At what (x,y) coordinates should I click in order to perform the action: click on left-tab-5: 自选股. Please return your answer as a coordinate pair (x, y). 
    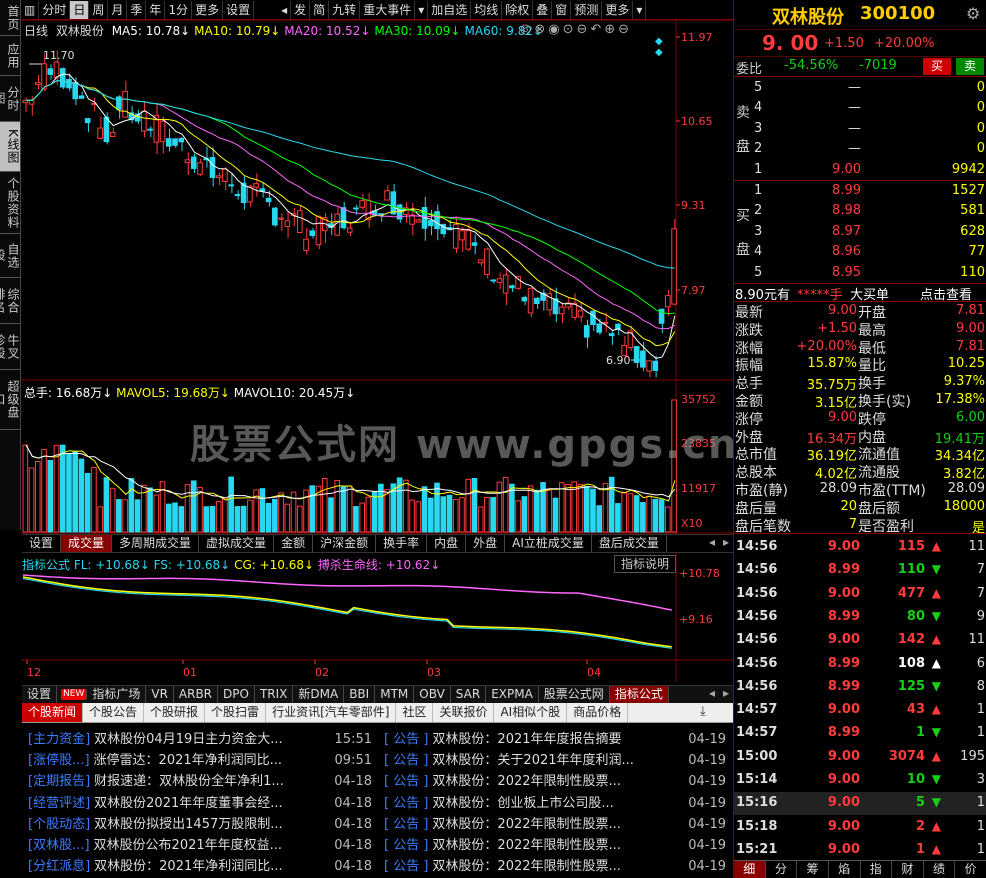
    Looking at the image, I should click on (10, 256).